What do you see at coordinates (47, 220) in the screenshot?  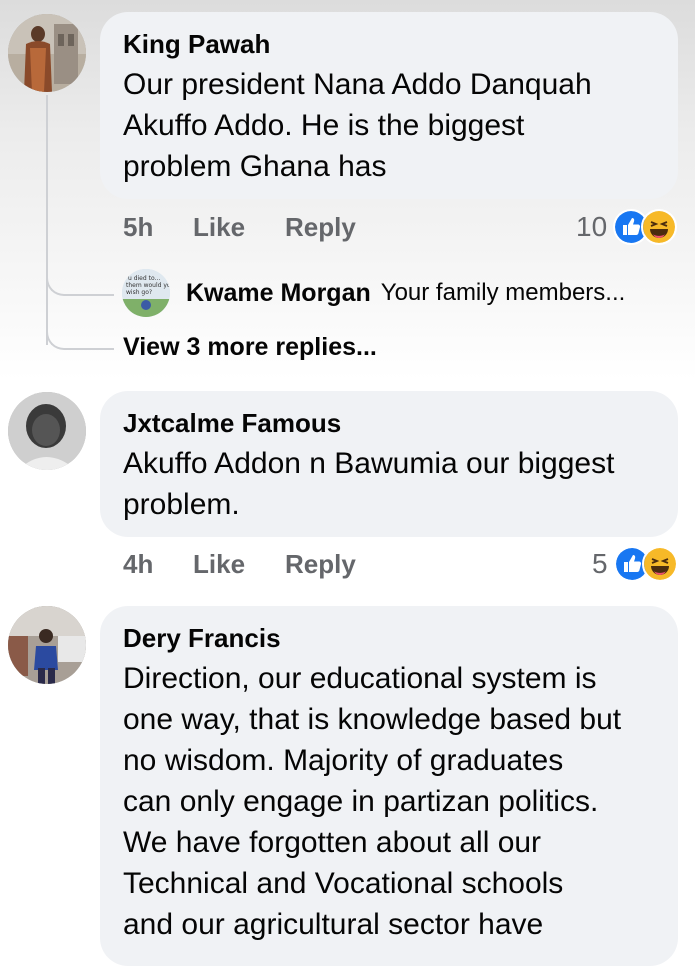 I see `thread-line` at bounding box center [47, 220].